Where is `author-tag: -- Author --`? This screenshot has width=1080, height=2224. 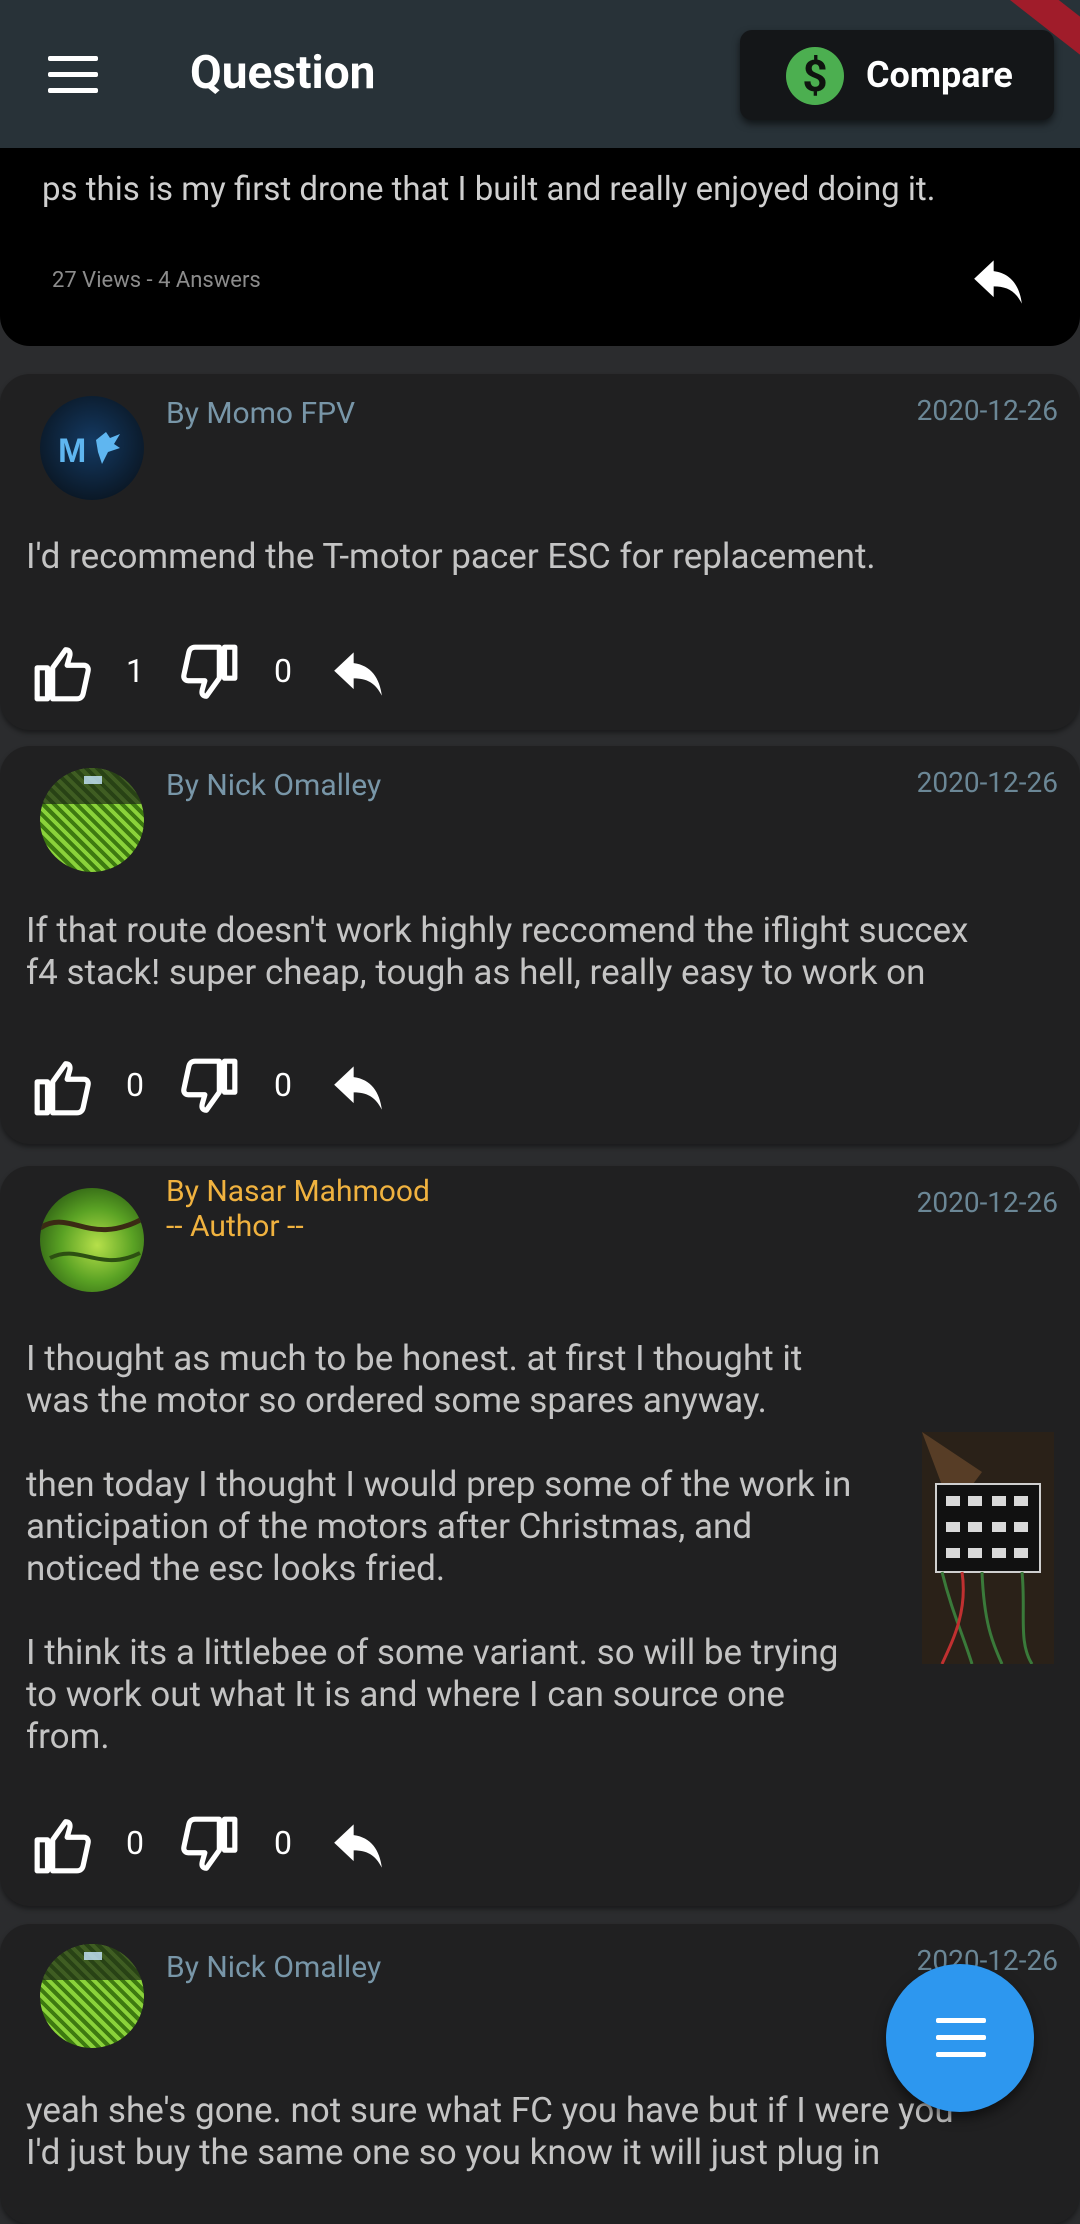
author-tag: -- Author -- is located at coordinates (235, 1226).